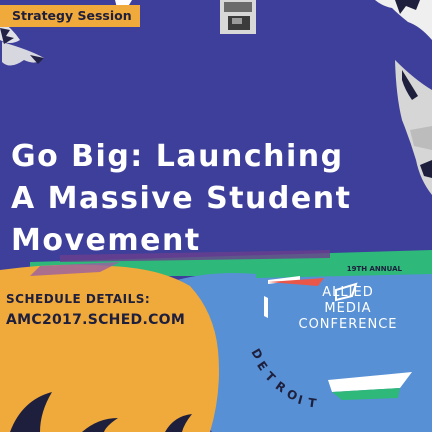 The height and width of the screenshot is (432, 432). I want to click on schedule-label: SCHEDULE DETAILS:, so click(78, 299).